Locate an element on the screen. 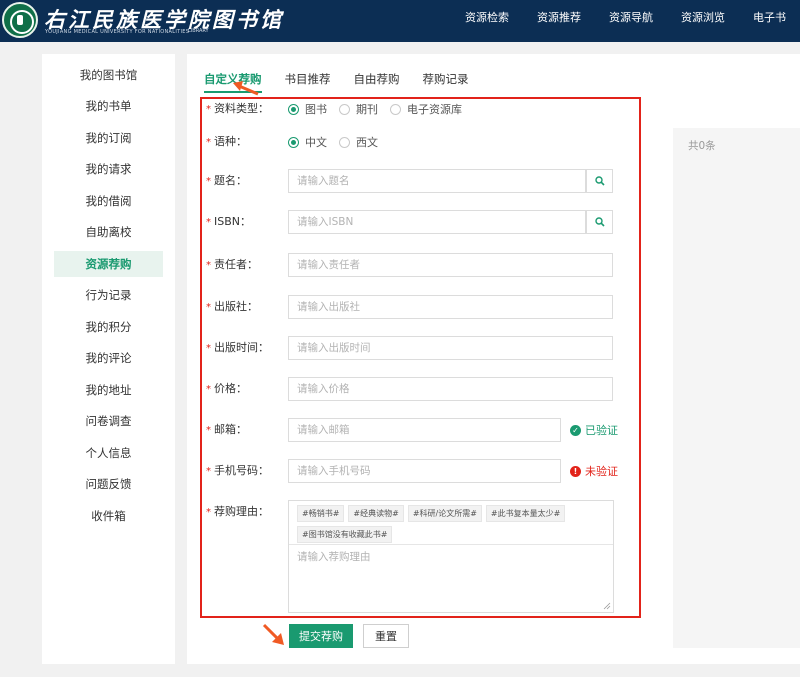 This screenshot has width=800, height=677. resize-handle-icon is located at coordinates (607, 606).